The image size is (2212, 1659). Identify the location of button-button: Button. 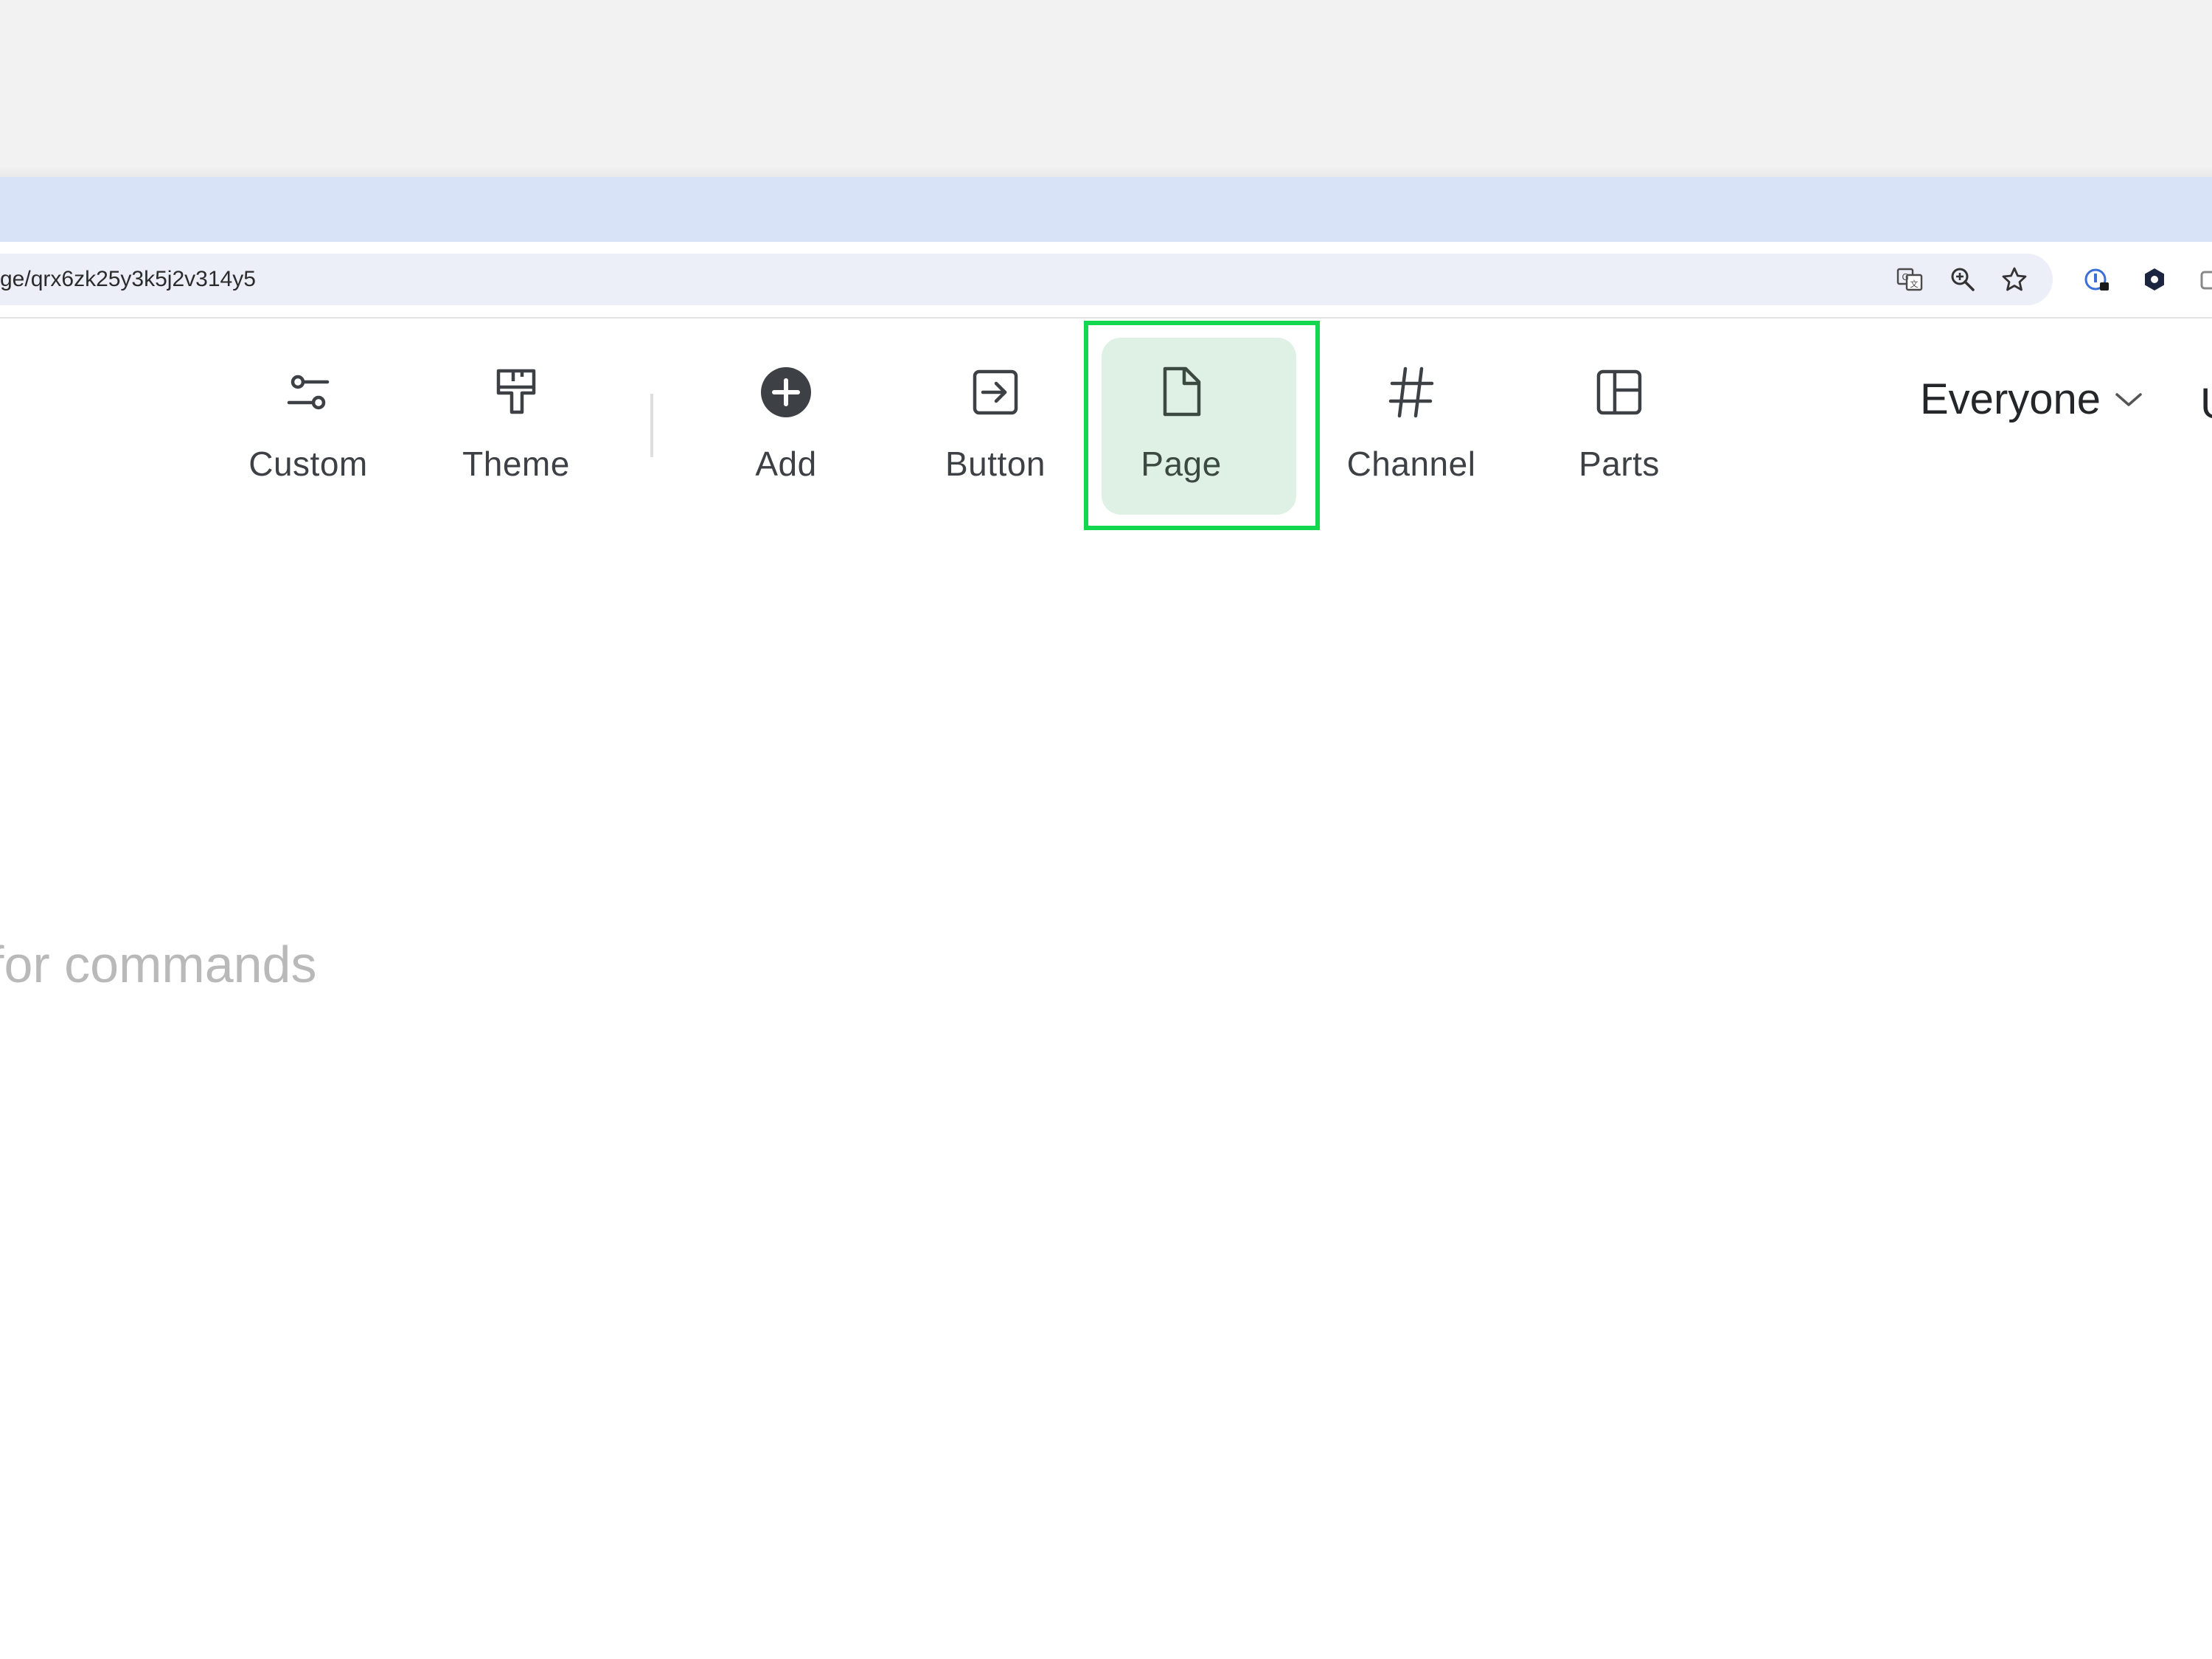
(995, 425).